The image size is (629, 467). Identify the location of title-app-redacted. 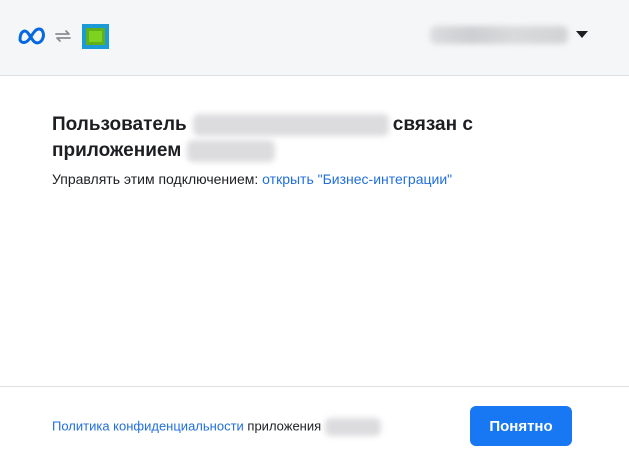
(231, 150).